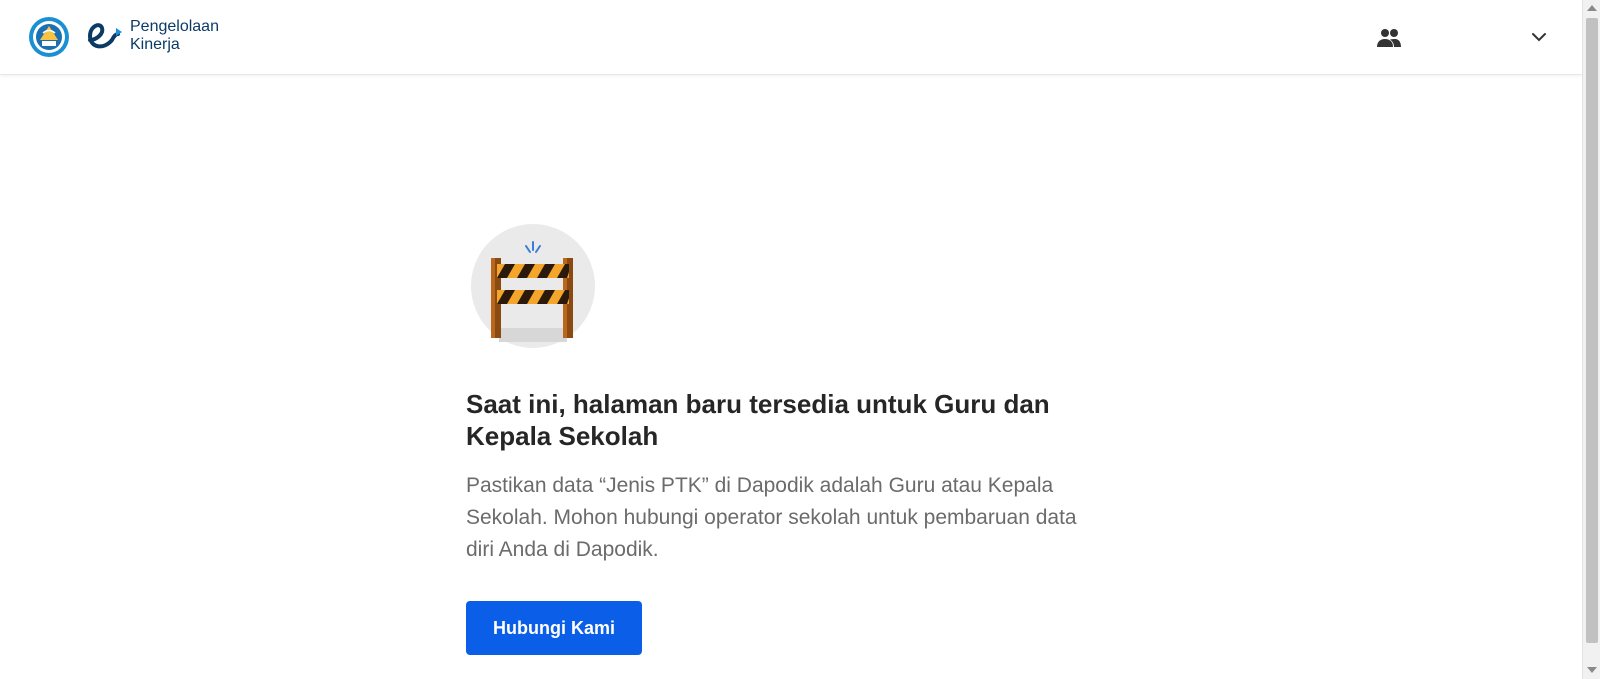 This screenshot has width=1600, height=679. What do you see at coordinates (174, 26) in the screenshot?
I see `app-name-line1: Pengelolaan` at bounding box center [174, 26].